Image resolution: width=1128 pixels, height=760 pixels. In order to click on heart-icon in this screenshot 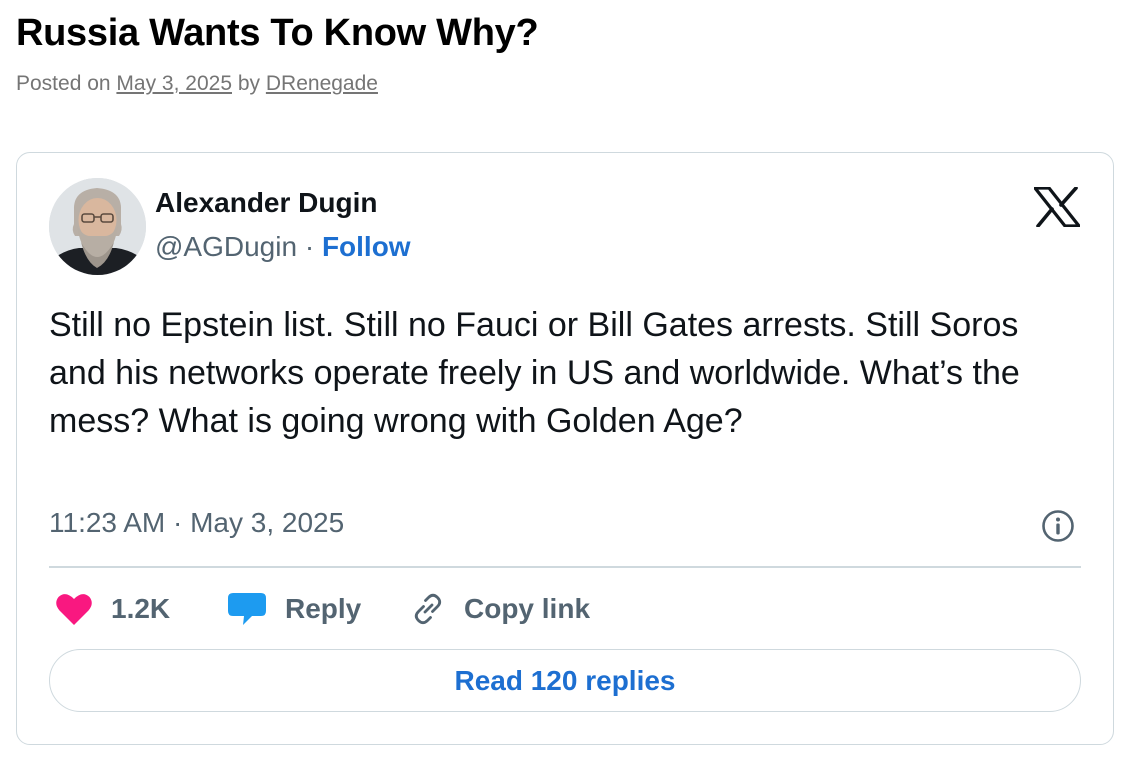, I will do `click(74, 609)`.